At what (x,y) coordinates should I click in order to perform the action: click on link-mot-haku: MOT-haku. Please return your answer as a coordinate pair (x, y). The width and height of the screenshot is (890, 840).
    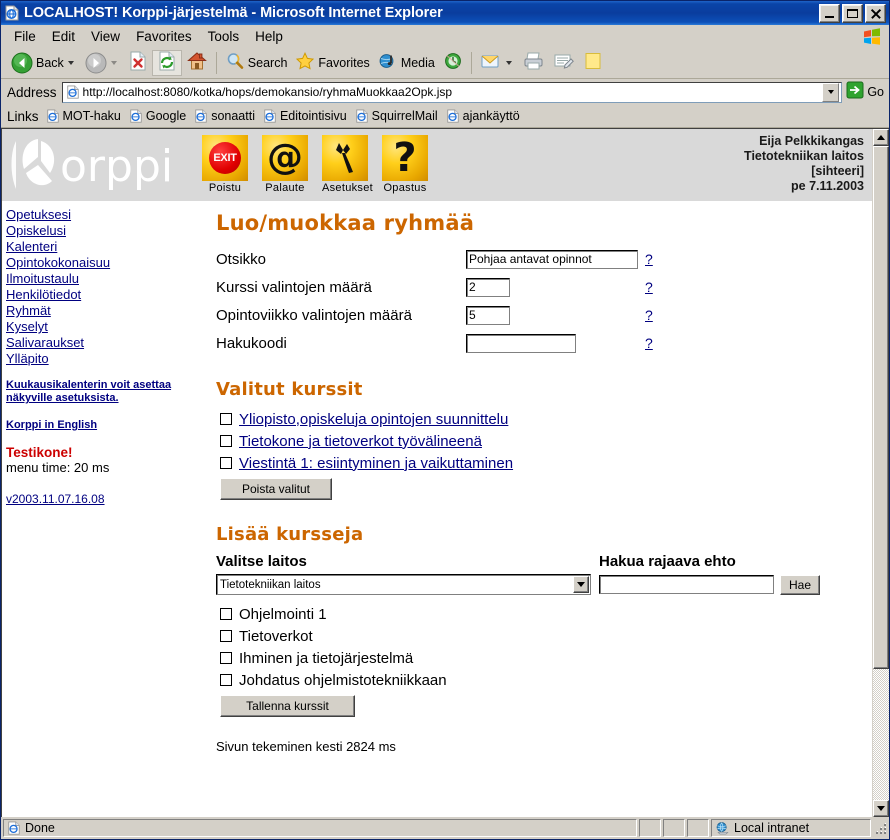
    Looking at the image, I should click on (84, 116).